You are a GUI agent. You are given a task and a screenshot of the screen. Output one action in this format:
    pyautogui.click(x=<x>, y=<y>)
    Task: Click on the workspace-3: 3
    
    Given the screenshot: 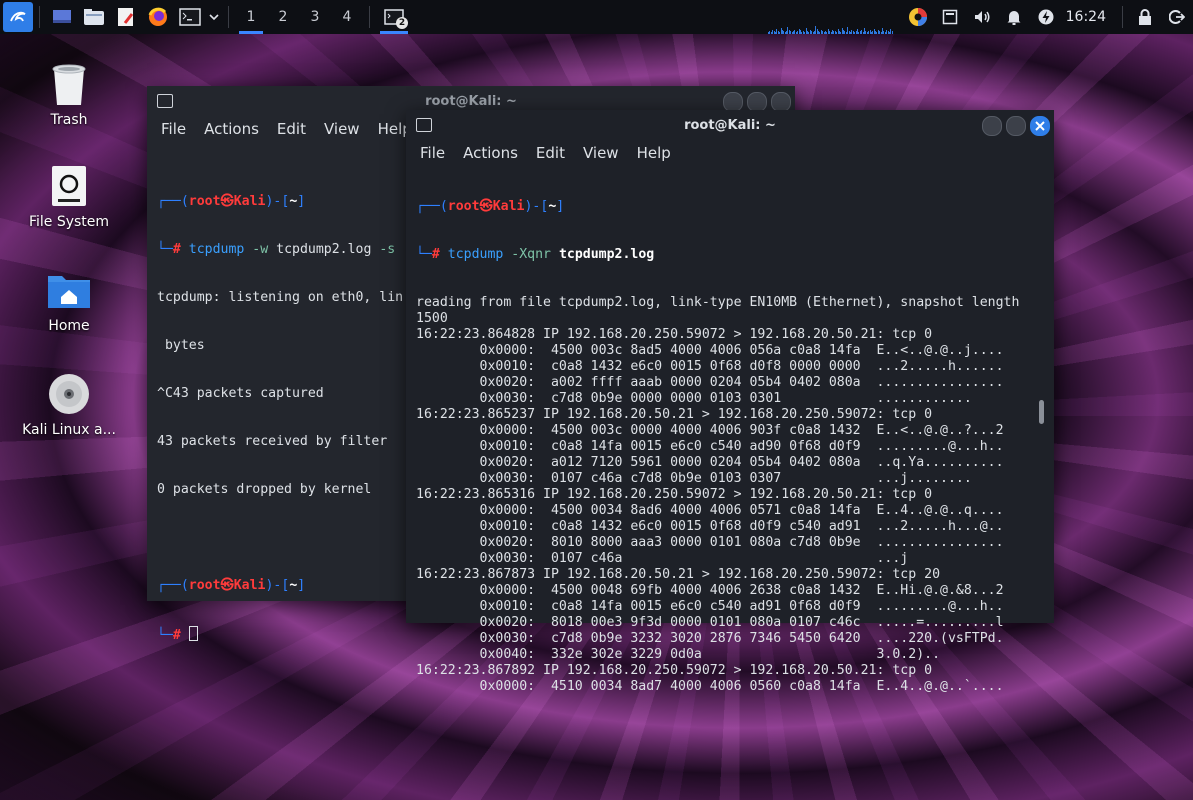 What is the action you would take?
    pyautogui.click(x=315, y=17)
    